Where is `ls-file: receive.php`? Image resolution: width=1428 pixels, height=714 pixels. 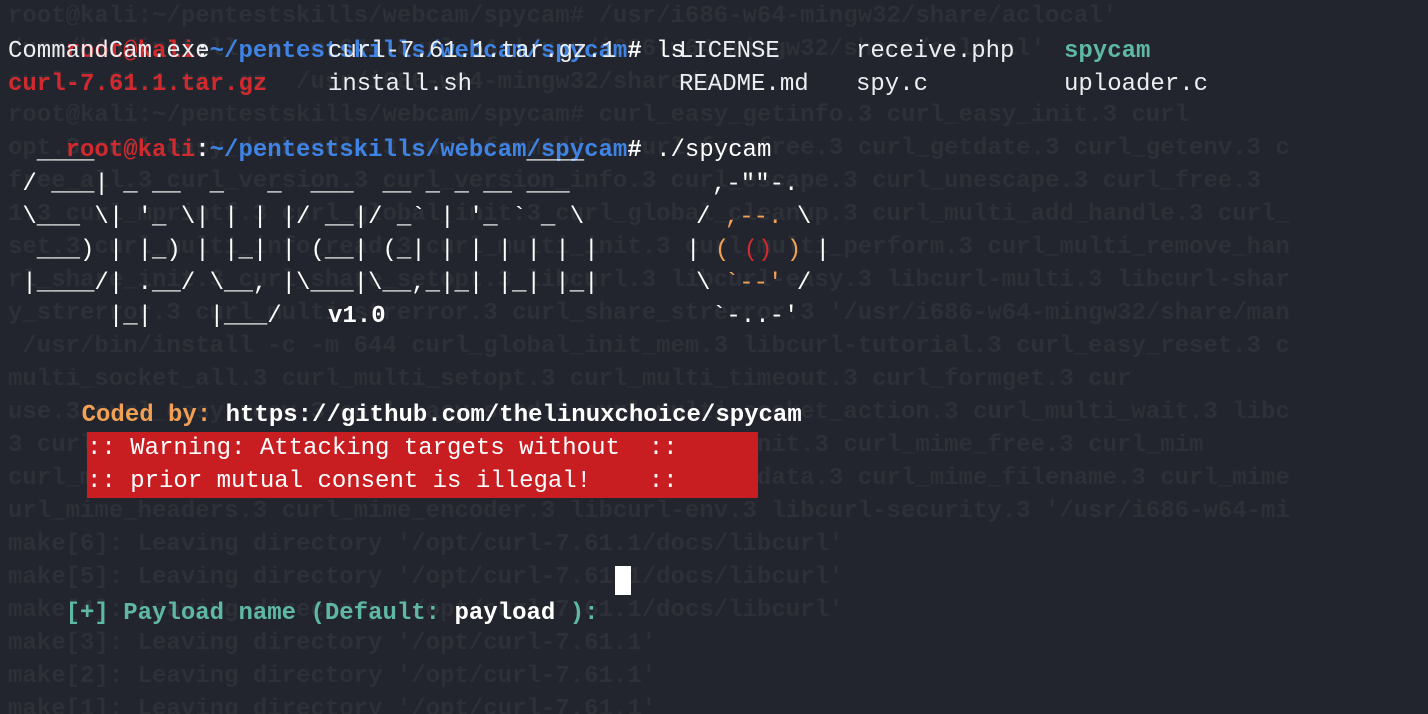 ls-file: receive.php is located at coordinates (935, 51).